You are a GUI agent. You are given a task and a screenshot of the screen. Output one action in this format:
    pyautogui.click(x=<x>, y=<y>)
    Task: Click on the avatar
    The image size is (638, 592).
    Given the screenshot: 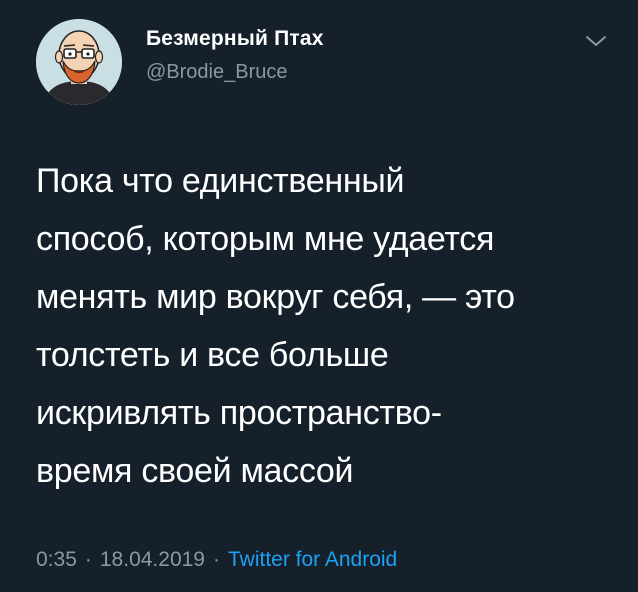 What is the action you would take?
    pyautogui.click(x=79, y=62)
    